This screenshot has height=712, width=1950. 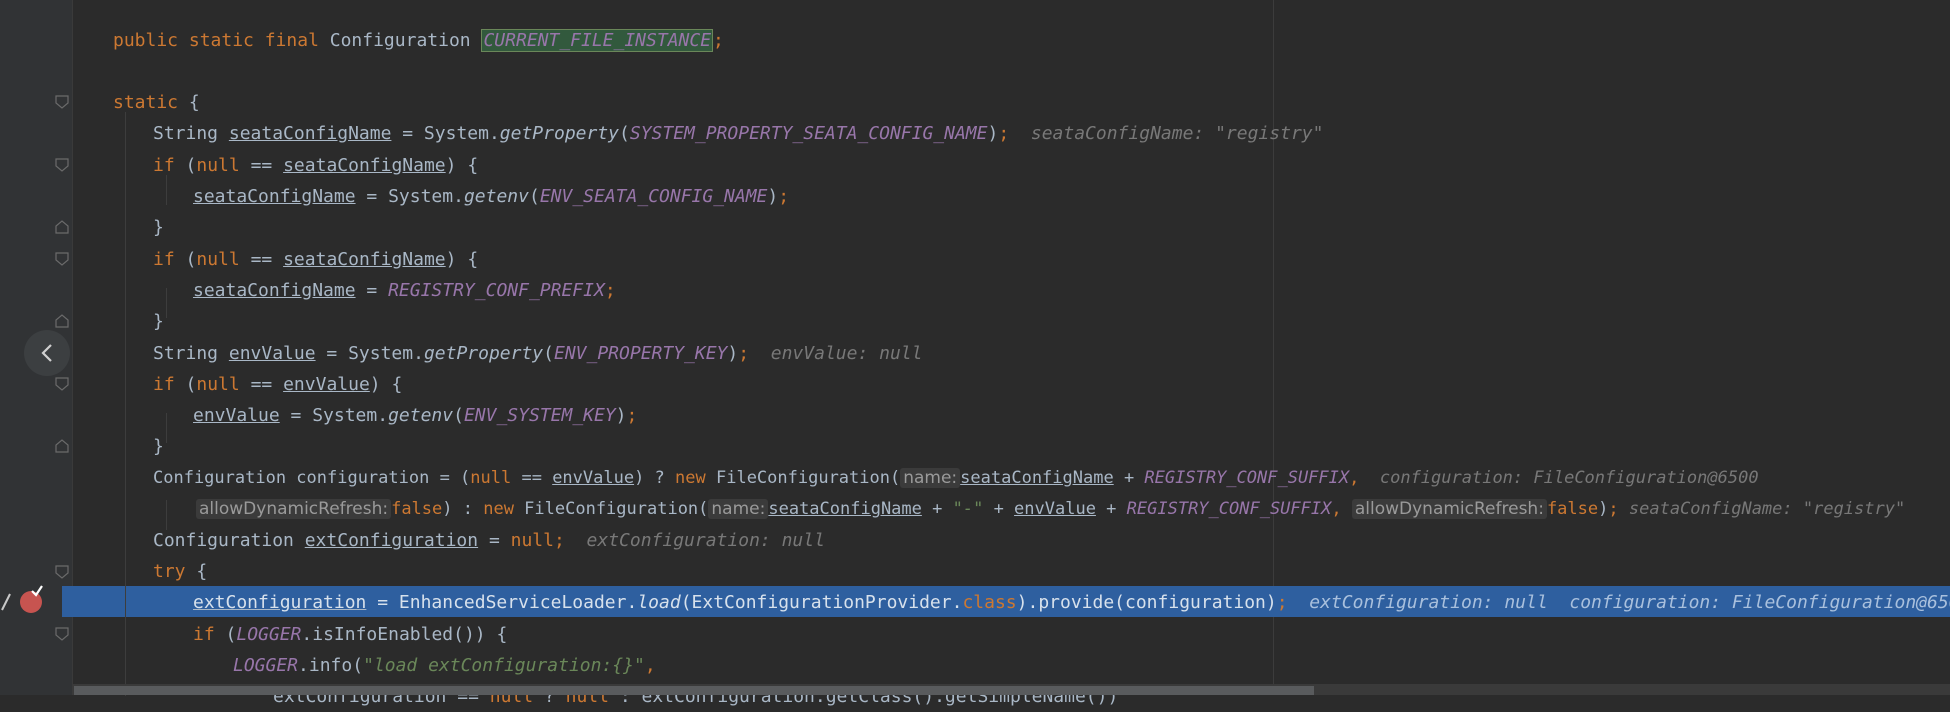 I want to click on execution-arrow-icon, so click(x=6, y=602).